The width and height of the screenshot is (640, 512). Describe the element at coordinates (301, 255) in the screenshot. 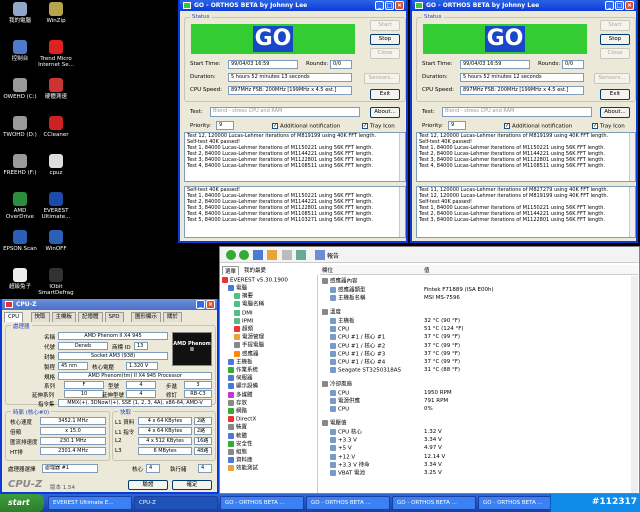

I see `chart-icon` at that location.